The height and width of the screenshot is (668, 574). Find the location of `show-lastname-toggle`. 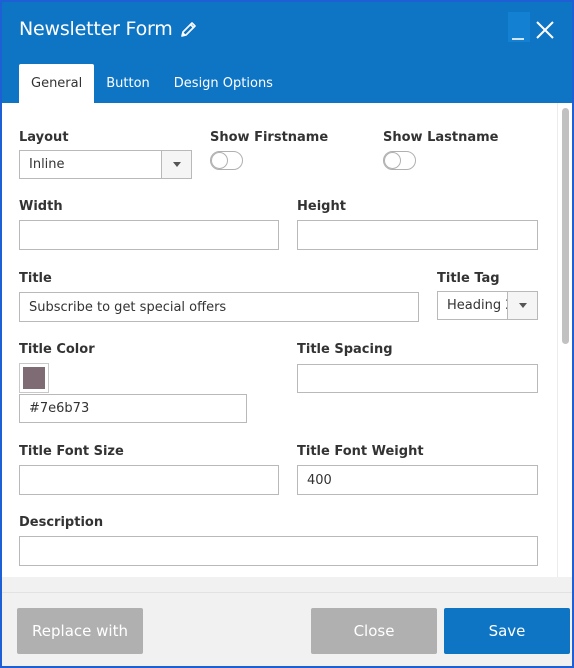

show-lastname-toggle is located at coordinates (399, 160).